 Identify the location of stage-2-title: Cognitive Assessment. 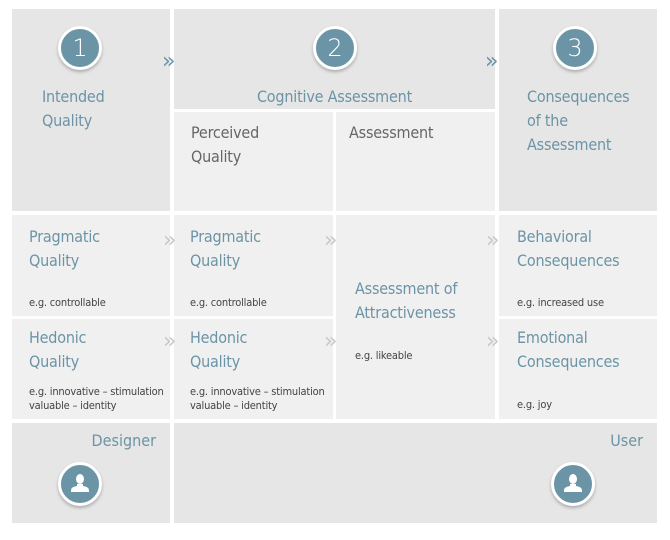
(334, 96).